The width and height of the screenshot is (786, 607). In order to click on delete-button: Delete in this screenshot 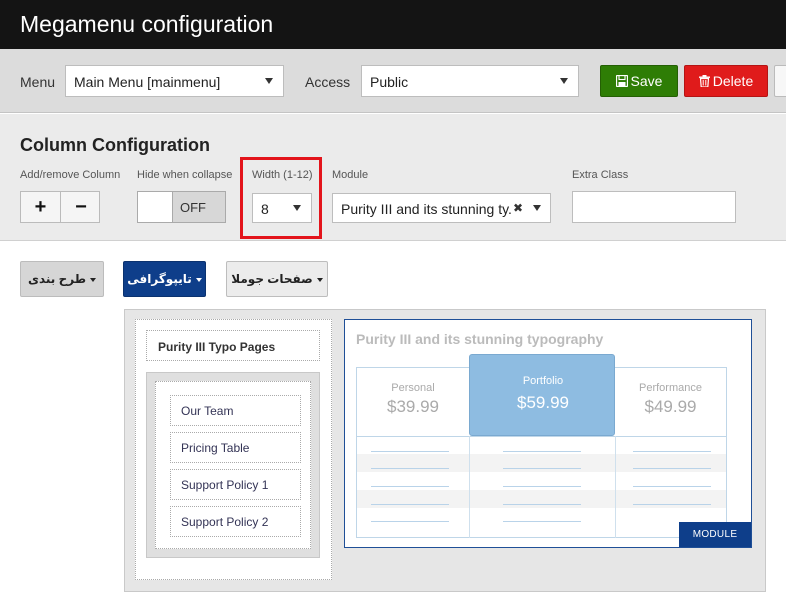, I will do `click(726, 81)`.